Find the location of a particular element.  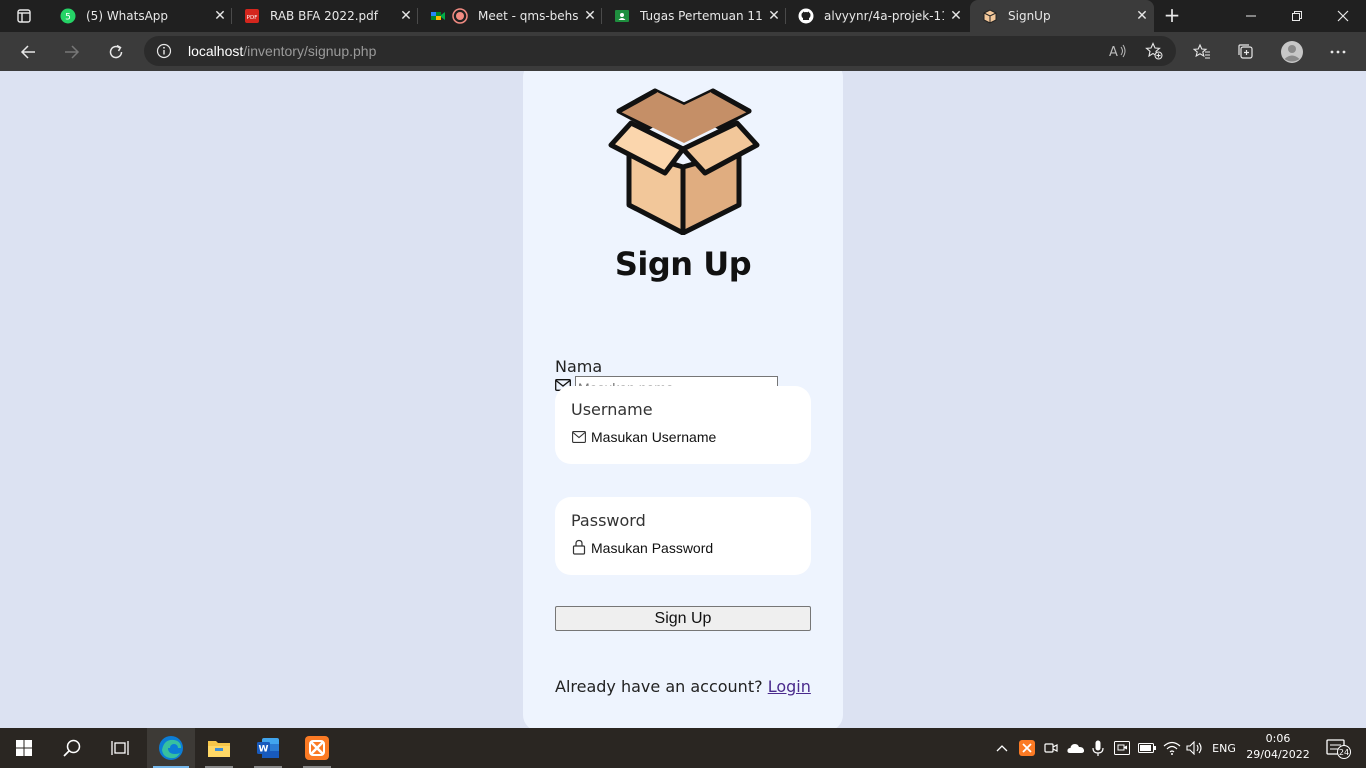

notifications-icon: 24 is located at coordinates (1338, 748).